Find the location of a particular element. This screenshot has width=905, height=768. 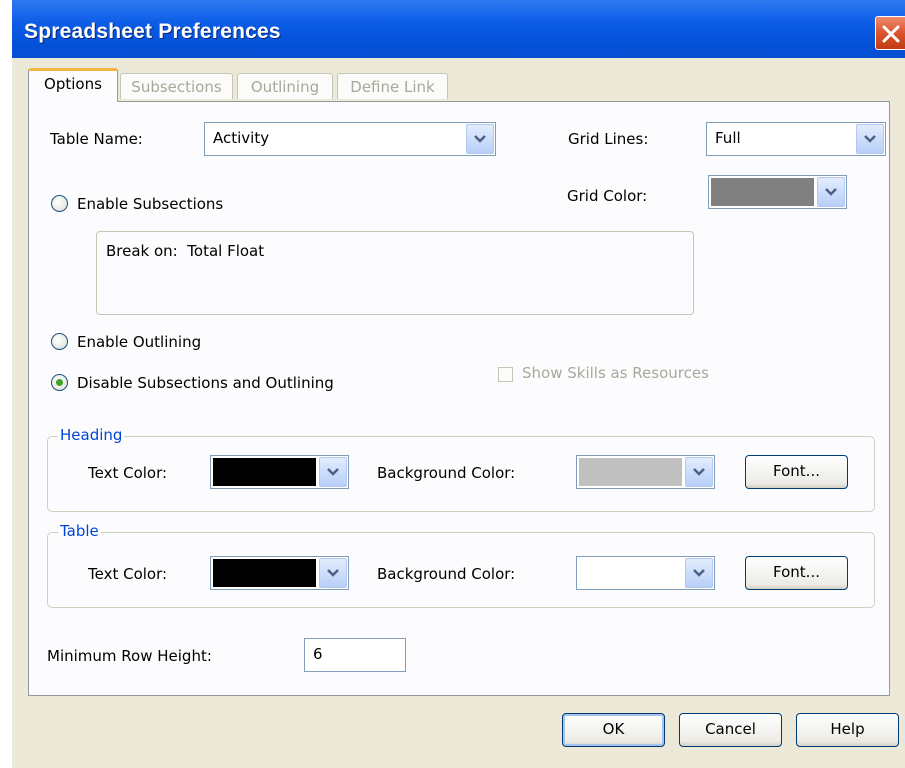

enable-subsections-radio is located at coordinates (59, 203).